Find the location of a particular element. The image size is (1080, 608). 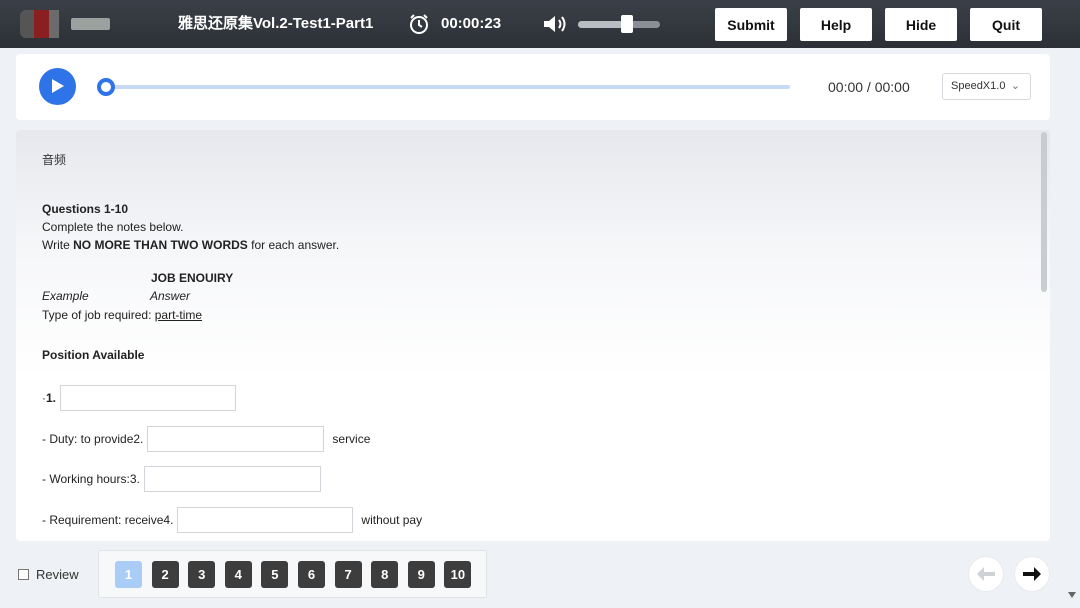

question-number-button-5: 5 is located at coordinates (275, 574).